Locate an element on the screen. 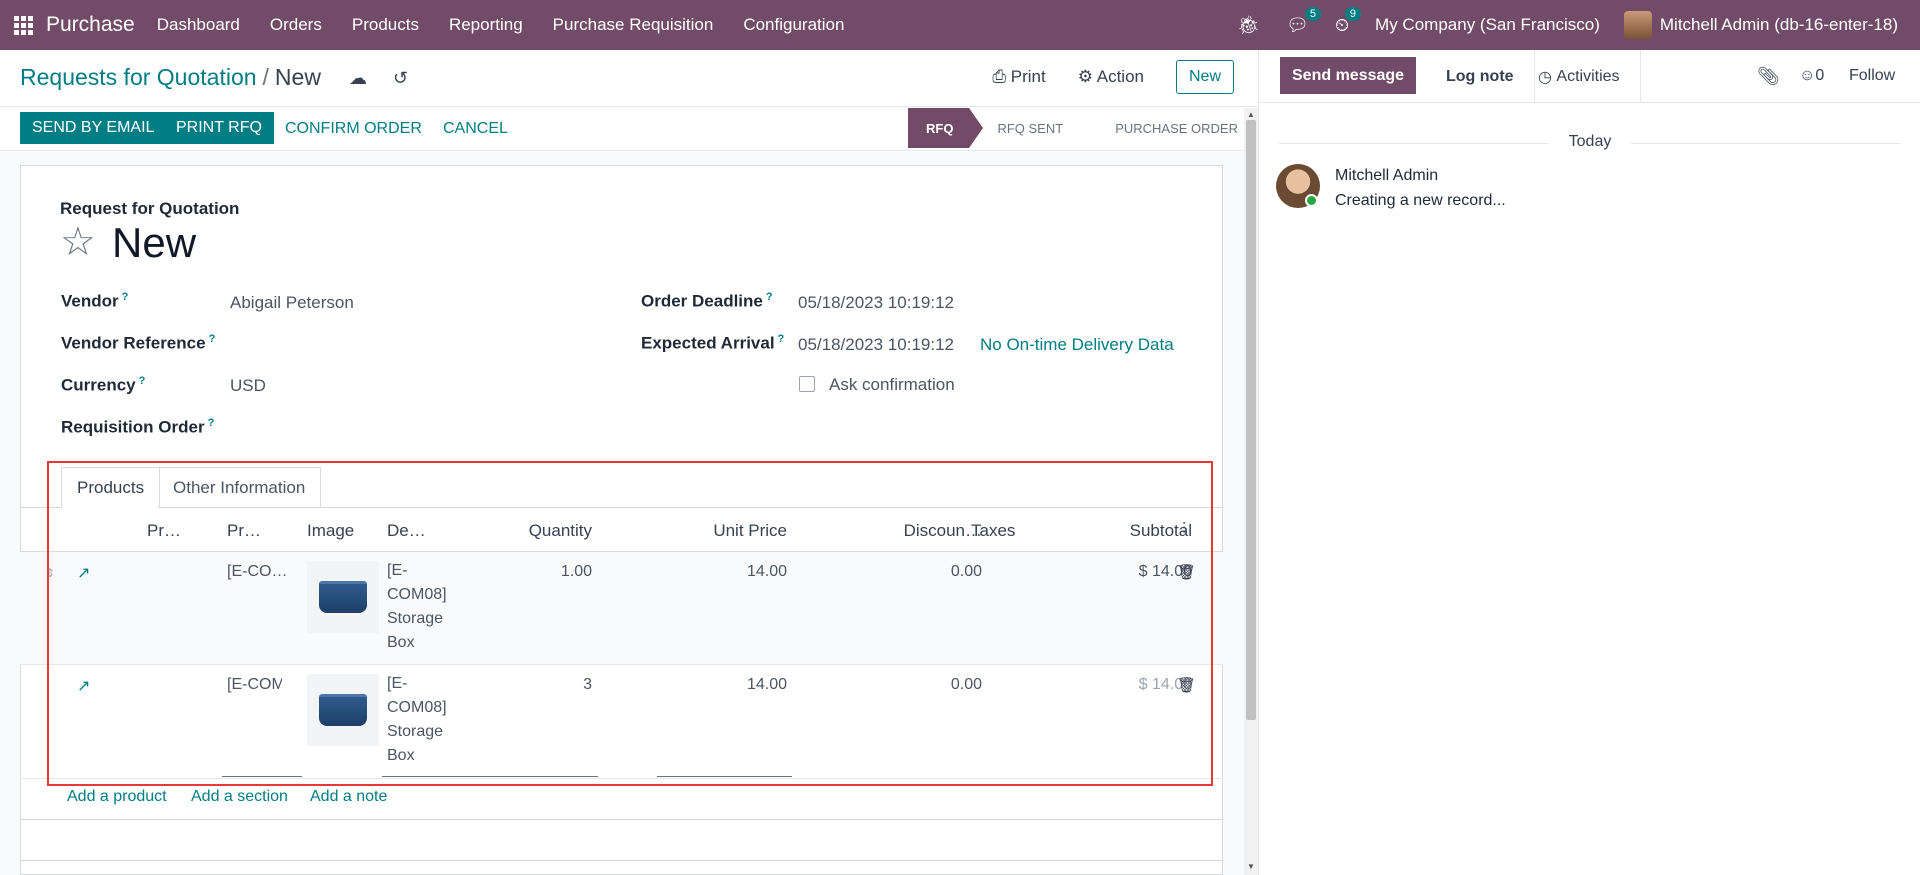 This screenshot has width=1920, height=875. stage-rfq-sent: RFQ SENT is located at coordinates (1024, 128).